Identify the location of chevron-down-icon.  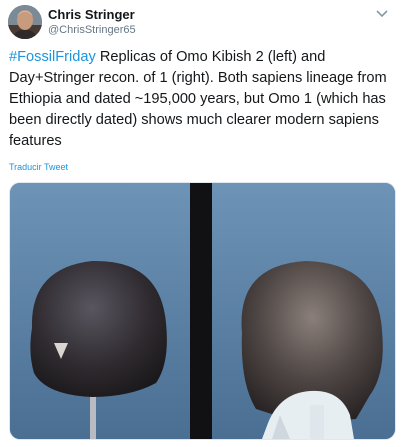
(382, 14).